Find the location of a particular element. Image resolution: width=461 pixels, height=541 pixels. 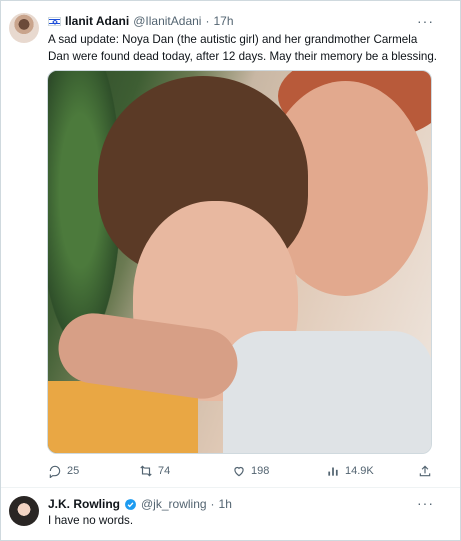

avatar is located at coordinates (24, 28).